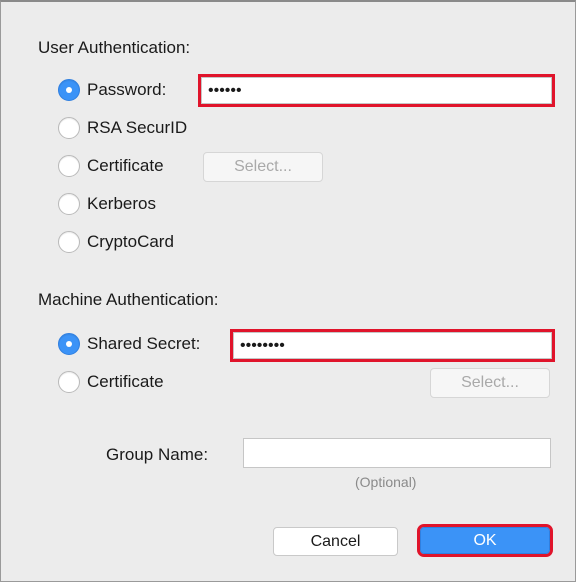 The height and width of the screenshot is (582, 576). I want to click on radio-label-certificate-user: Certificate, so click(125, 165).